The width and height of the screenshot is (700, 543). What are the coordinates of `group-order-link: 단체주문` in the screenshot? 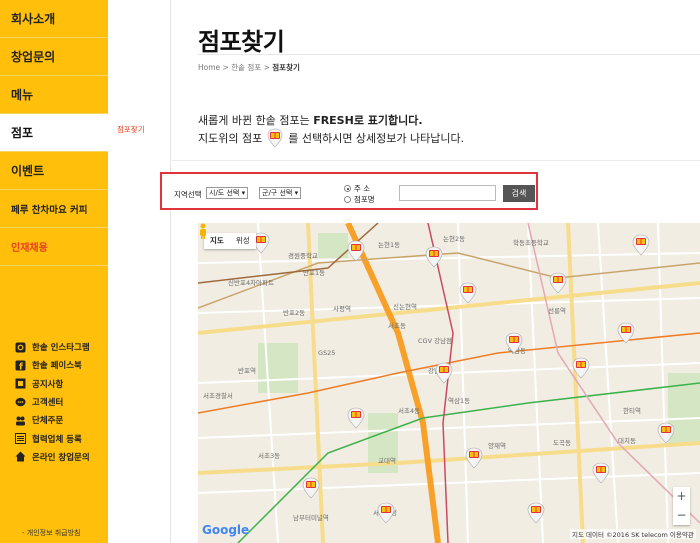 It's located at (52, 420).